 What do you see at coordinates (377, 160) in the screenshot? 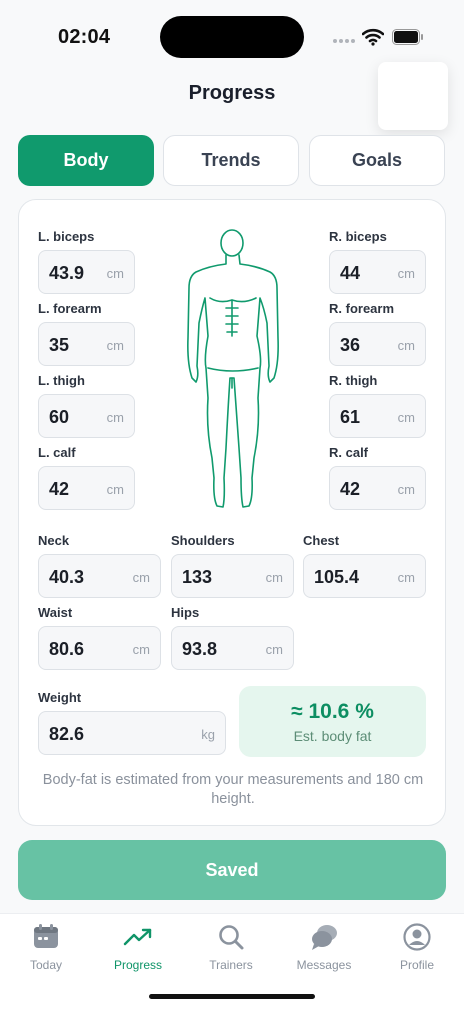
I see `tab-goals: Goals` at bounding box center [377, 160].